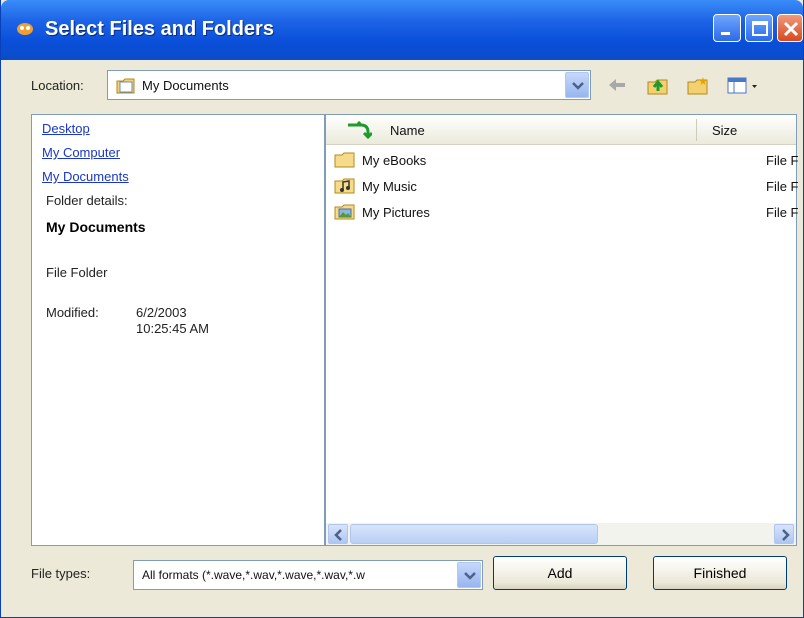 This screenshot has height=618, width=804. Describe the element at coordinates (344, 186) in the screenshot. I see `music-folder-icon` at that location.